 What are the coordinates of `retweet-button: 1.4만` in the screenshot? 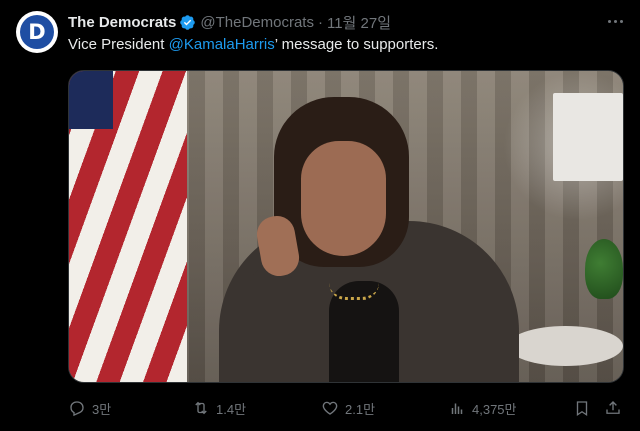 It's located at (219, 408).